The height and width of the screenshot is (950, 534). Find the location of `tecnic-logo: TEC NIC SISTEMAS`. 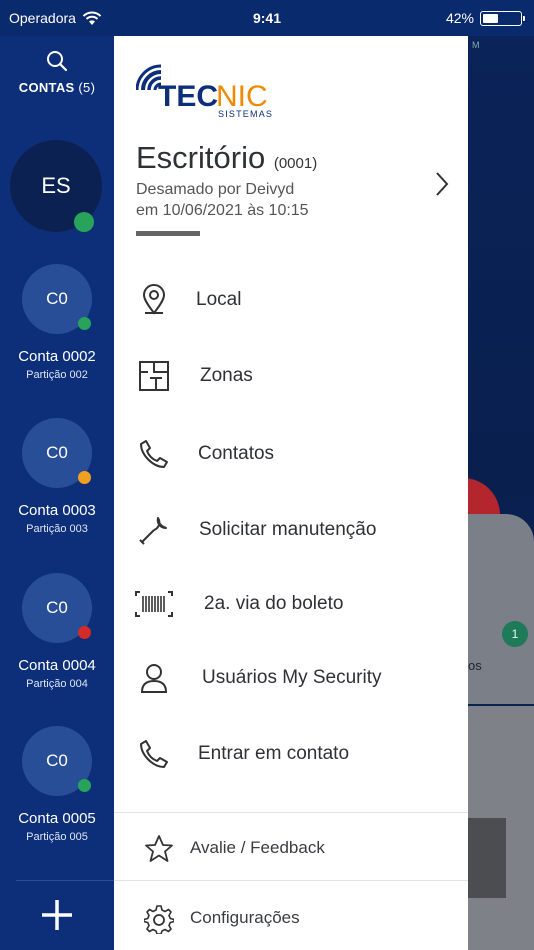

tecnic-logo: TEC NIC SISTEMAS is located at coordinates (205, 91).